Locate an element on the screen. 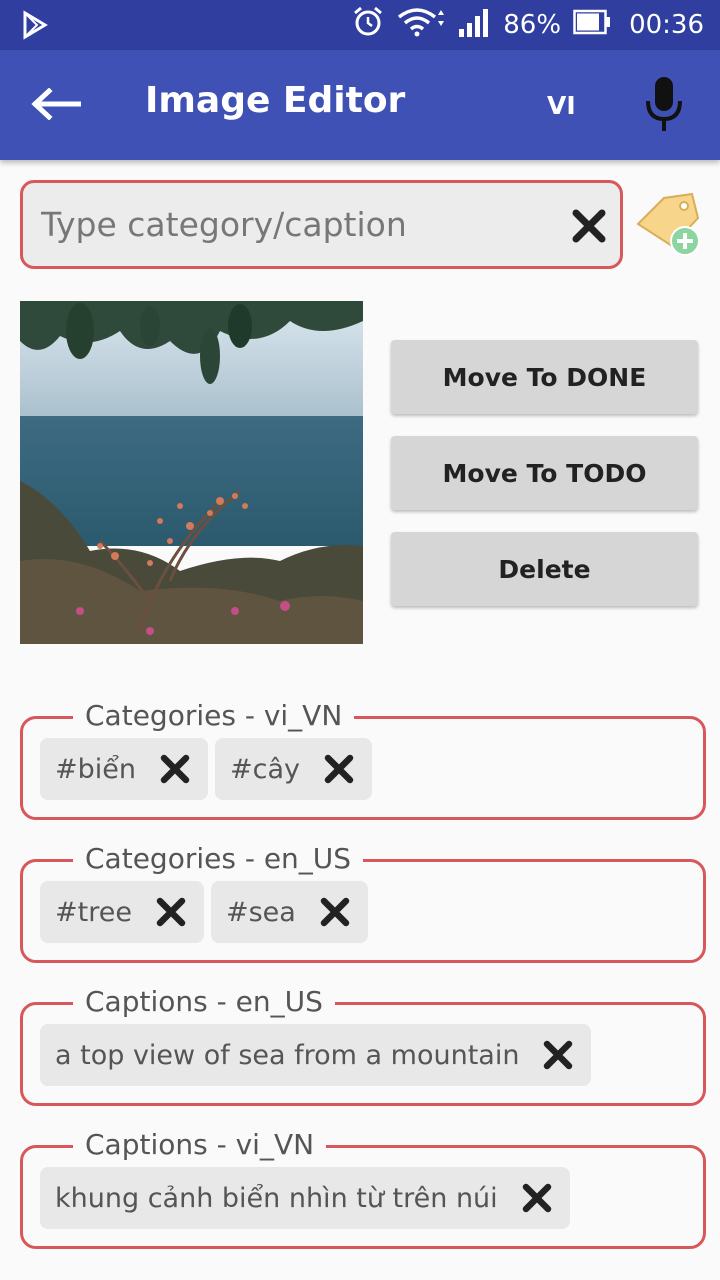 The height and width of the screenshot is (1280, 720). group-label: Categories - en_US is located at coordinates (218, 859).